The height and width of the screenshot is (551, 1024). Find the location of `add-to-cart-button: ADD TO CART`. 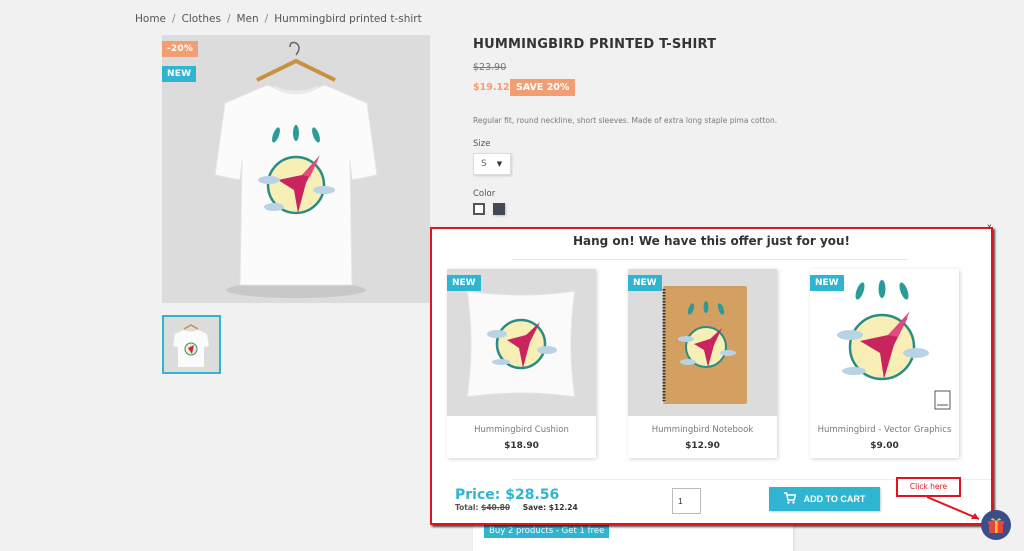

add-to-cart-button: ADD TO CART is located at coordinates (824, 499).